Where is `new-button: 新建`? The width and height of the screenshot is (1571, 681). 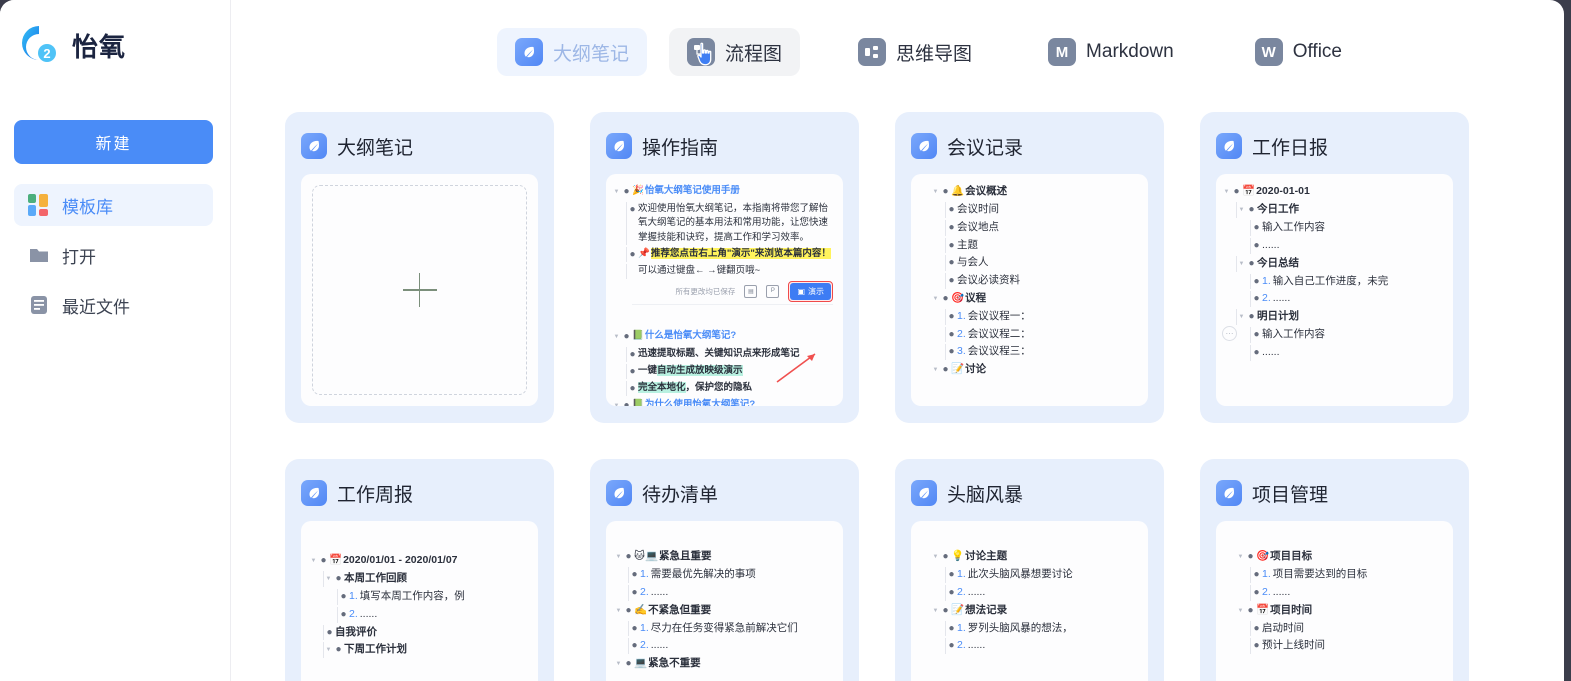
new-button: 新建 is located at coordinates (113, 142).